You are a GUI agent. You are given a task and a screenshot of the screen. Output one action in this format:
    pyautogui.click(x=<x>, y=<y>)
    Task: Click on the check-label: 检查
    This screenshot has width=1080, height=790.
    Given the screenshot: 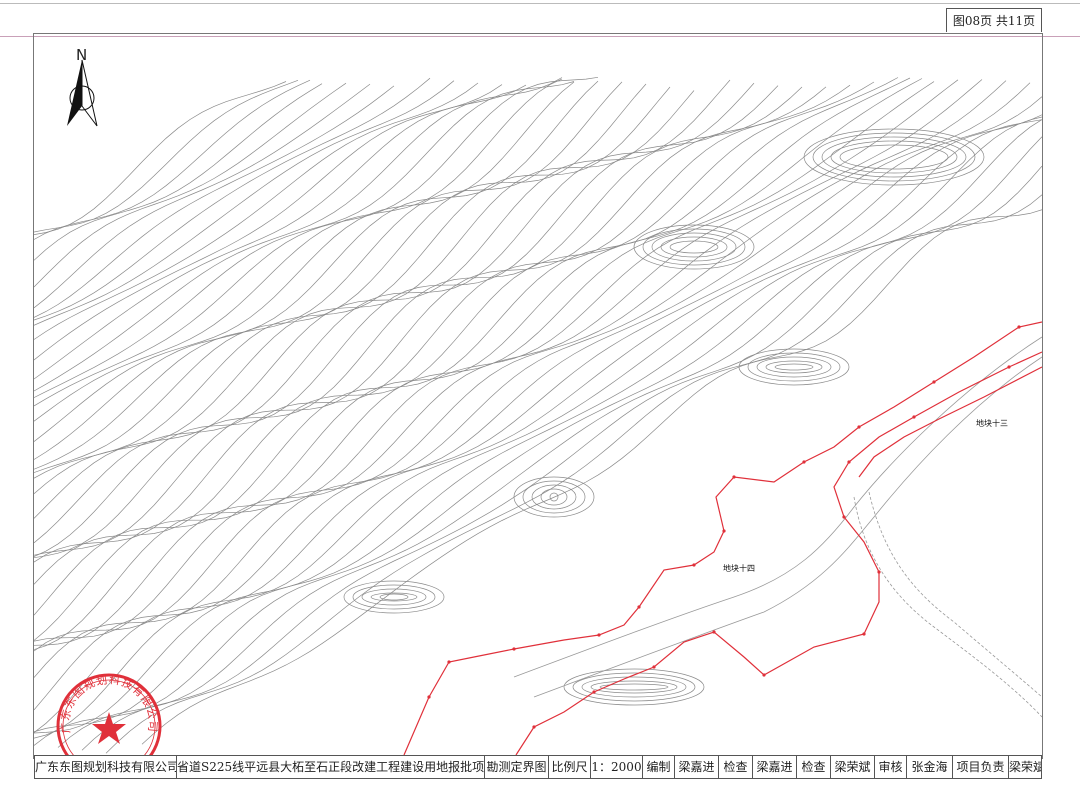 What is the action you would take?
    pyautogui.click(x=736, y=767)
    